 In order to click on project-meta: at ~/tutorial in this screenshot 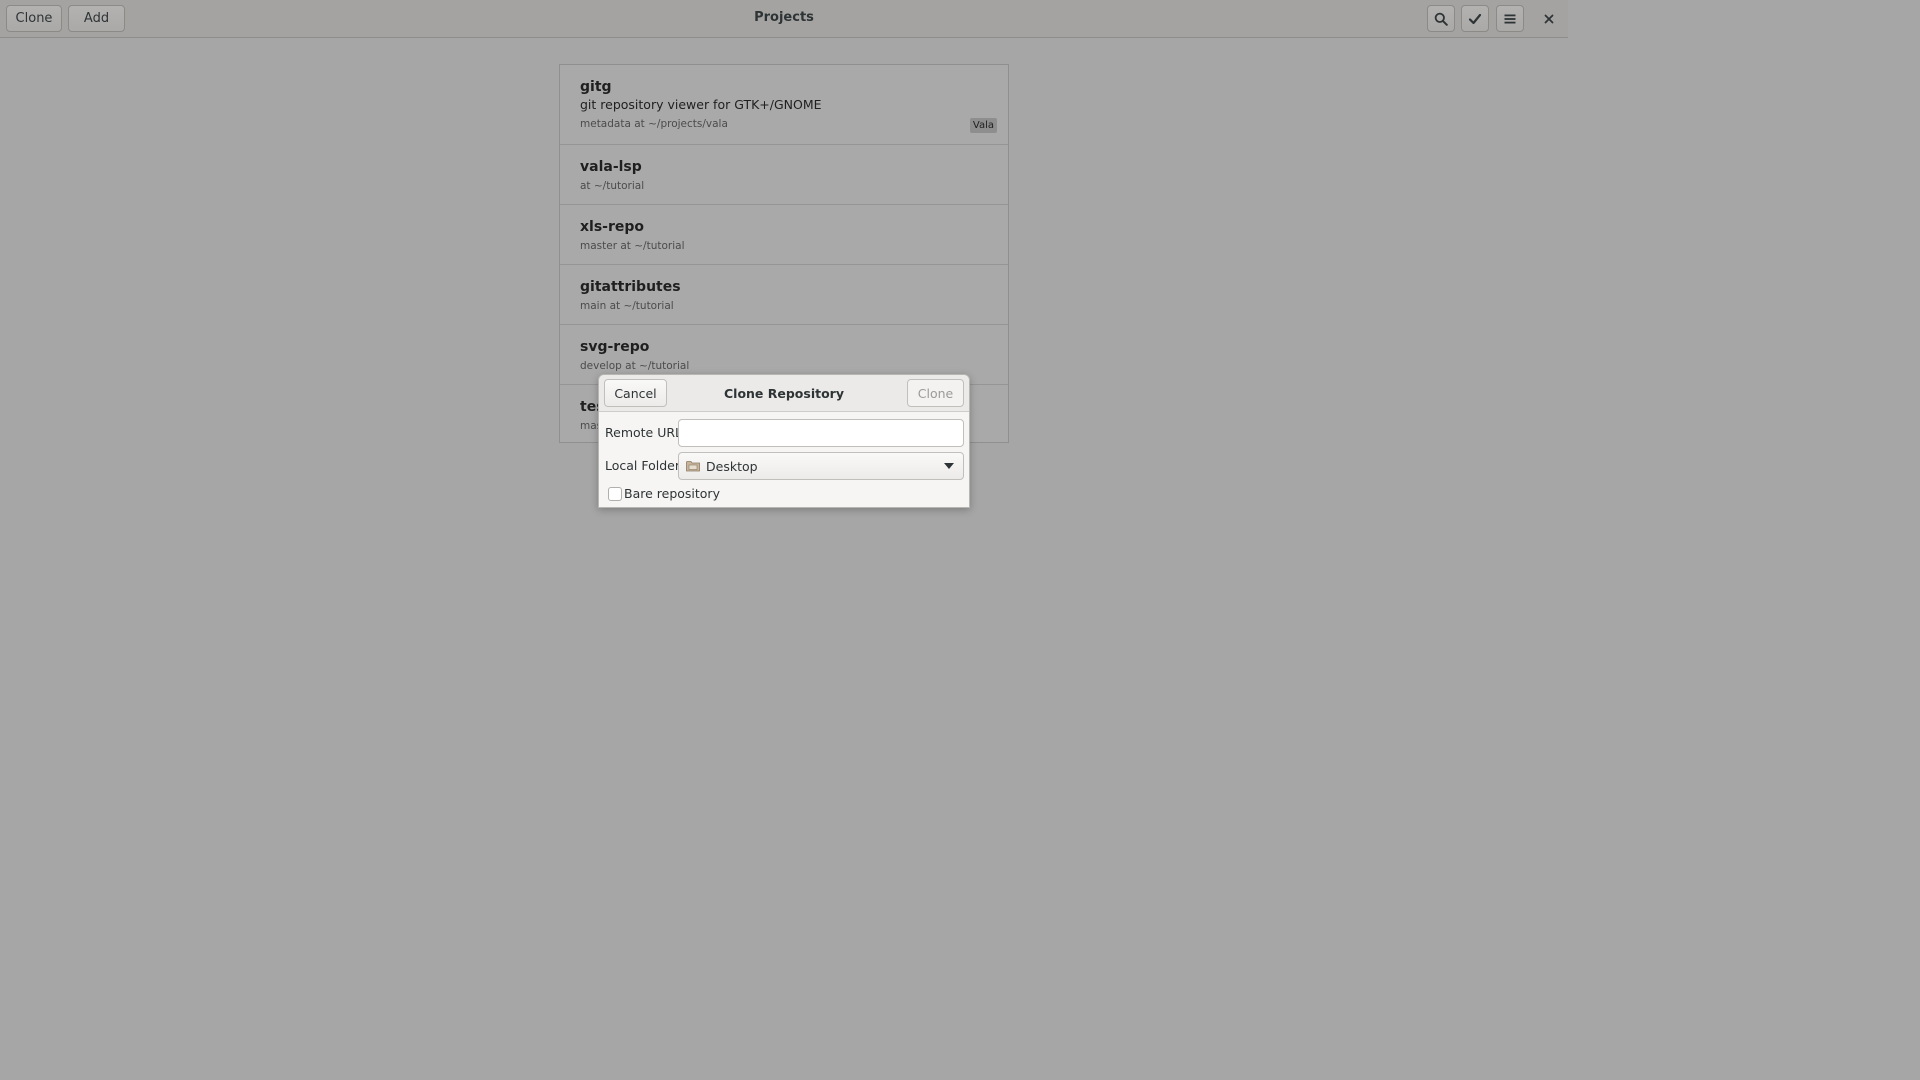, I will do `click(612, 186)`.